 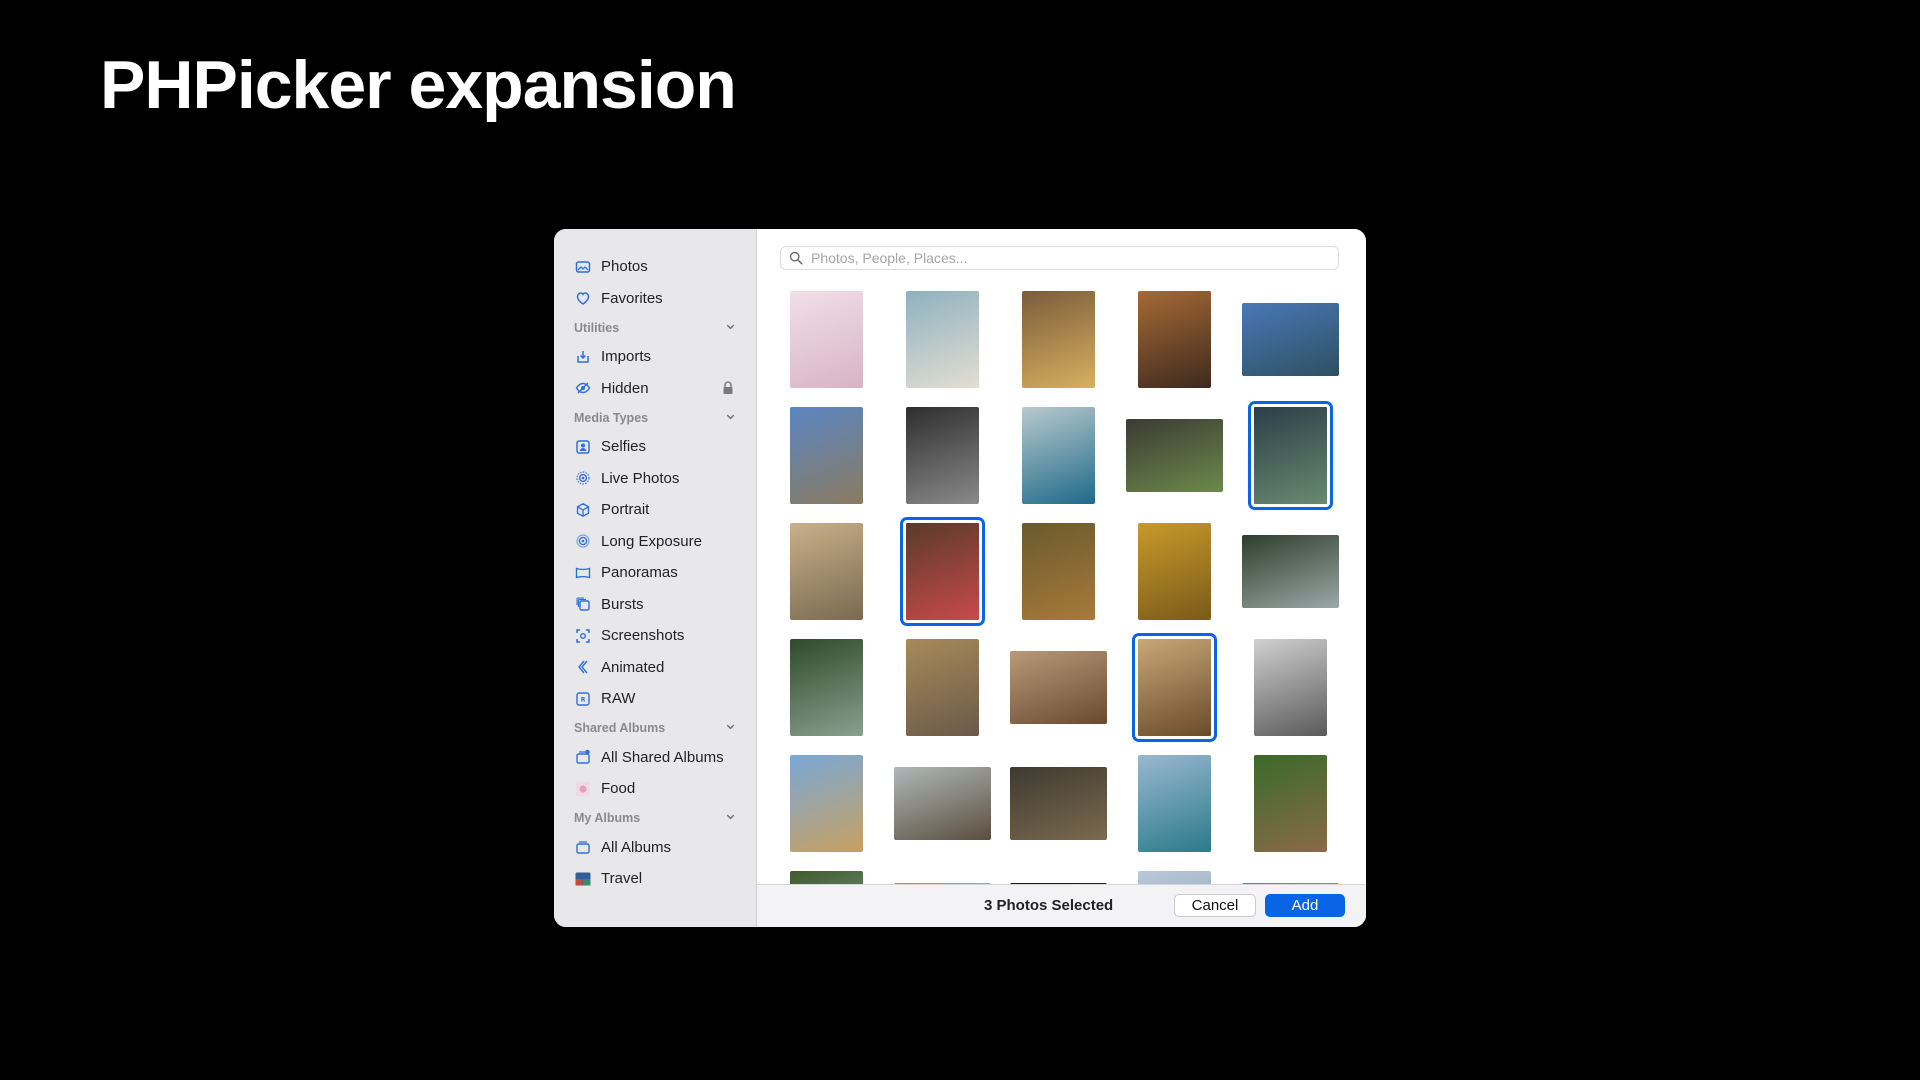 I want to click on sidebar-item-imports: Imports, so click(x=655, y=357).